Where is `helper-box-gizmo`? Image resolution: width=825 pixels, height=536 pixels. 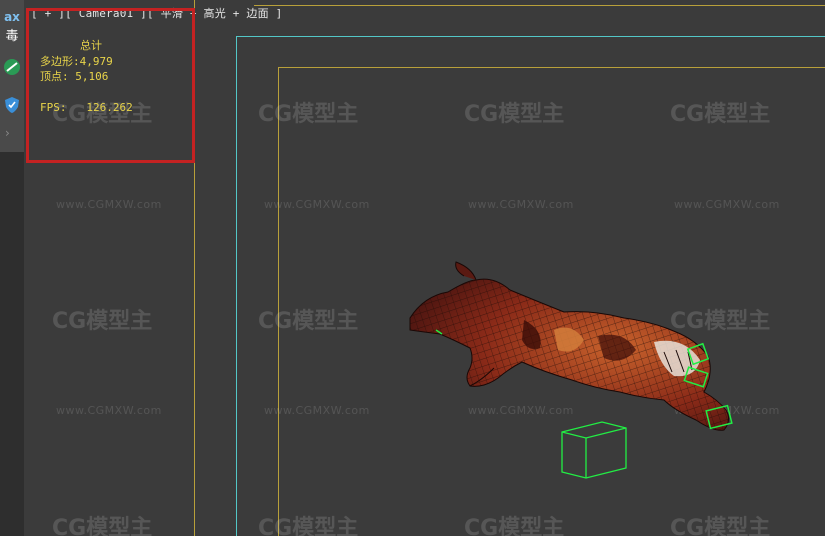 helper-box-gizmo is located at coordinates (594, 450).